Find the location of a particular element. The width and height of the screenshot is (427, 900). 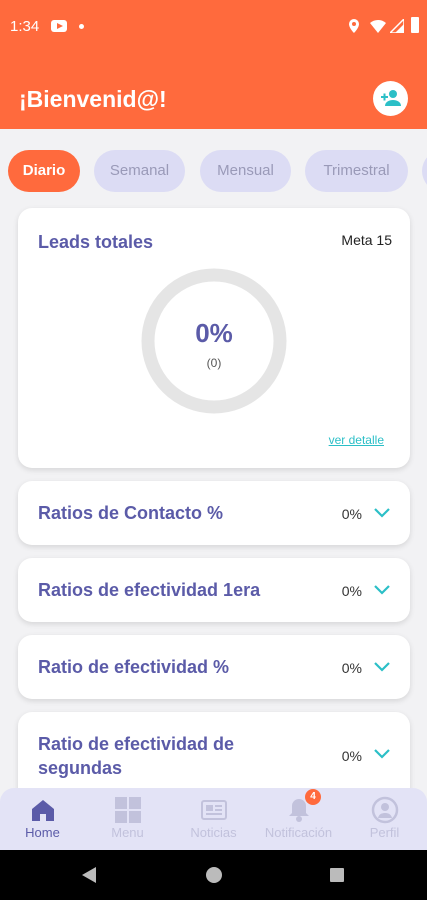

notification-badge: 4 is located at coordinates (313, 797).